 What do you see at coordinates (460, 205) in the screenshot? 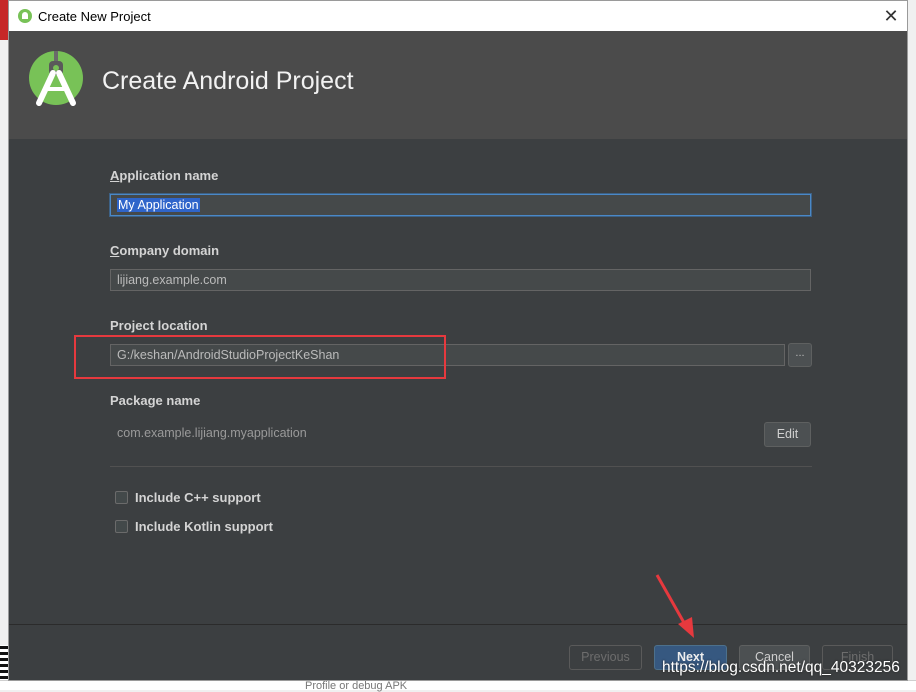
I see `application-name-input: My Application` at bounding box center [460, 205].